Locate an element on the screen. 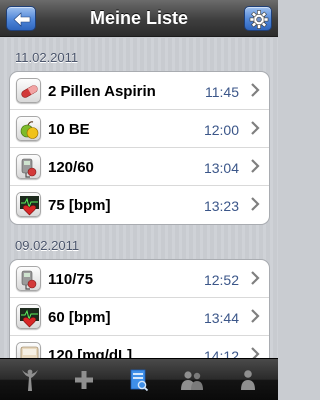 This screenshot has height=400, width=320. entry-label: 110/75 is located at coordinates (71, 279).